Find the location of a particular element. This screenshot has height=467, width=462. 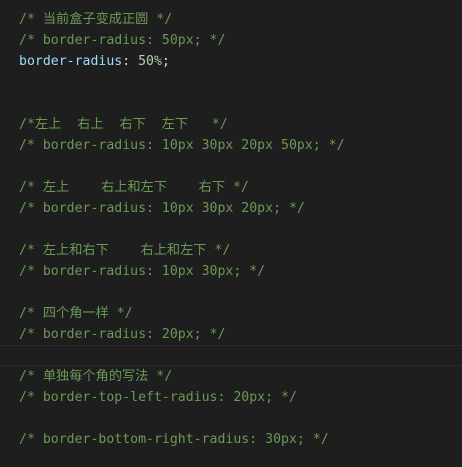

code-line: /* border-radius: 10px 30px; */ is located at coordinates (231, 271).